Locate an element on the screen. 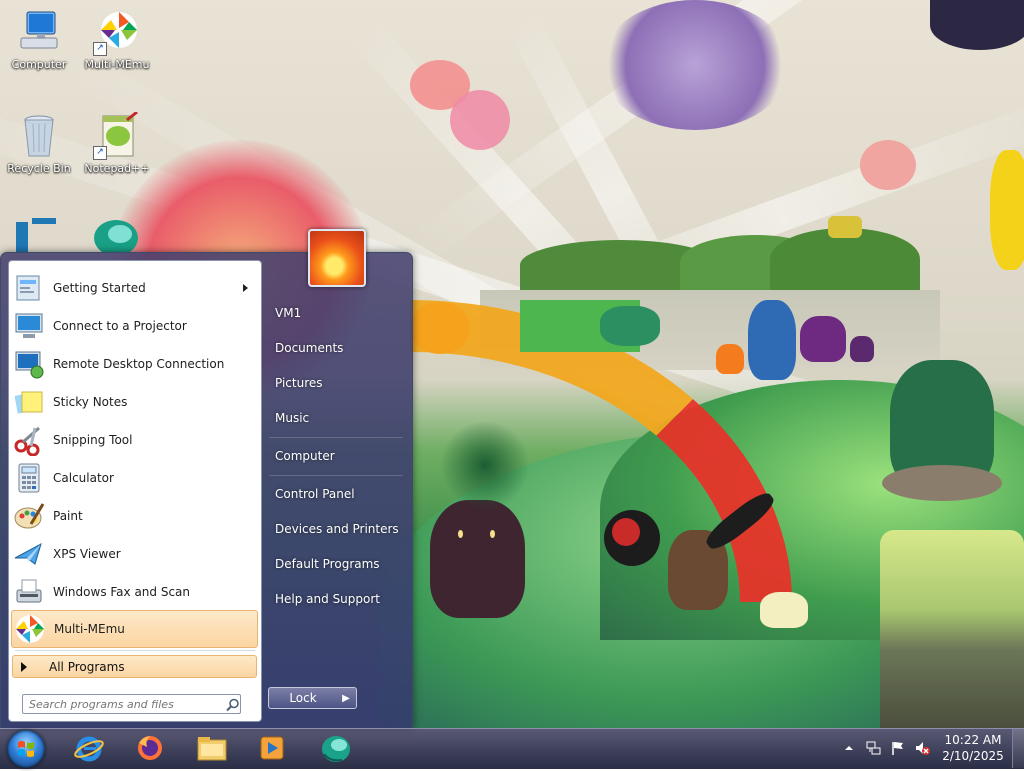 Image resolution: width=1024 pixels, height=771 pixels. desktop-icon-label: Multi-MEmu is located at coordinates (117, 64).